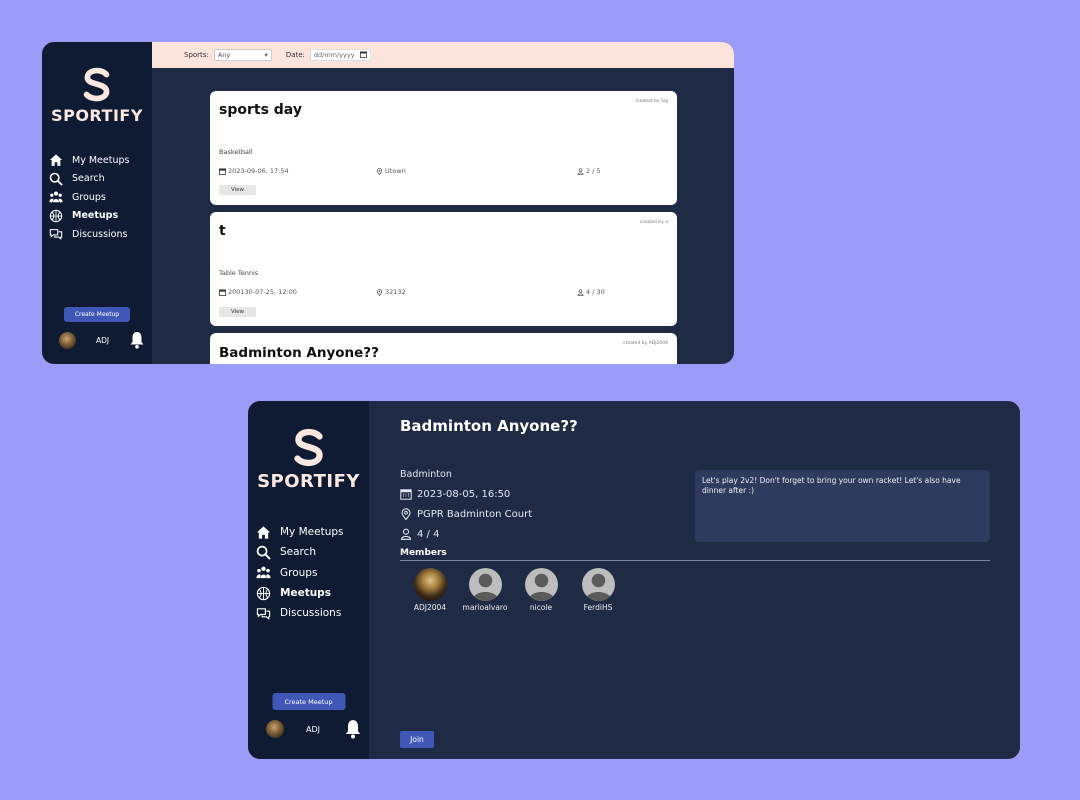 This screenshot has width=1080, height=800. Describe the element at coordinates (541, 607) in the screenshot. I see `member-name: nicole` at that location.